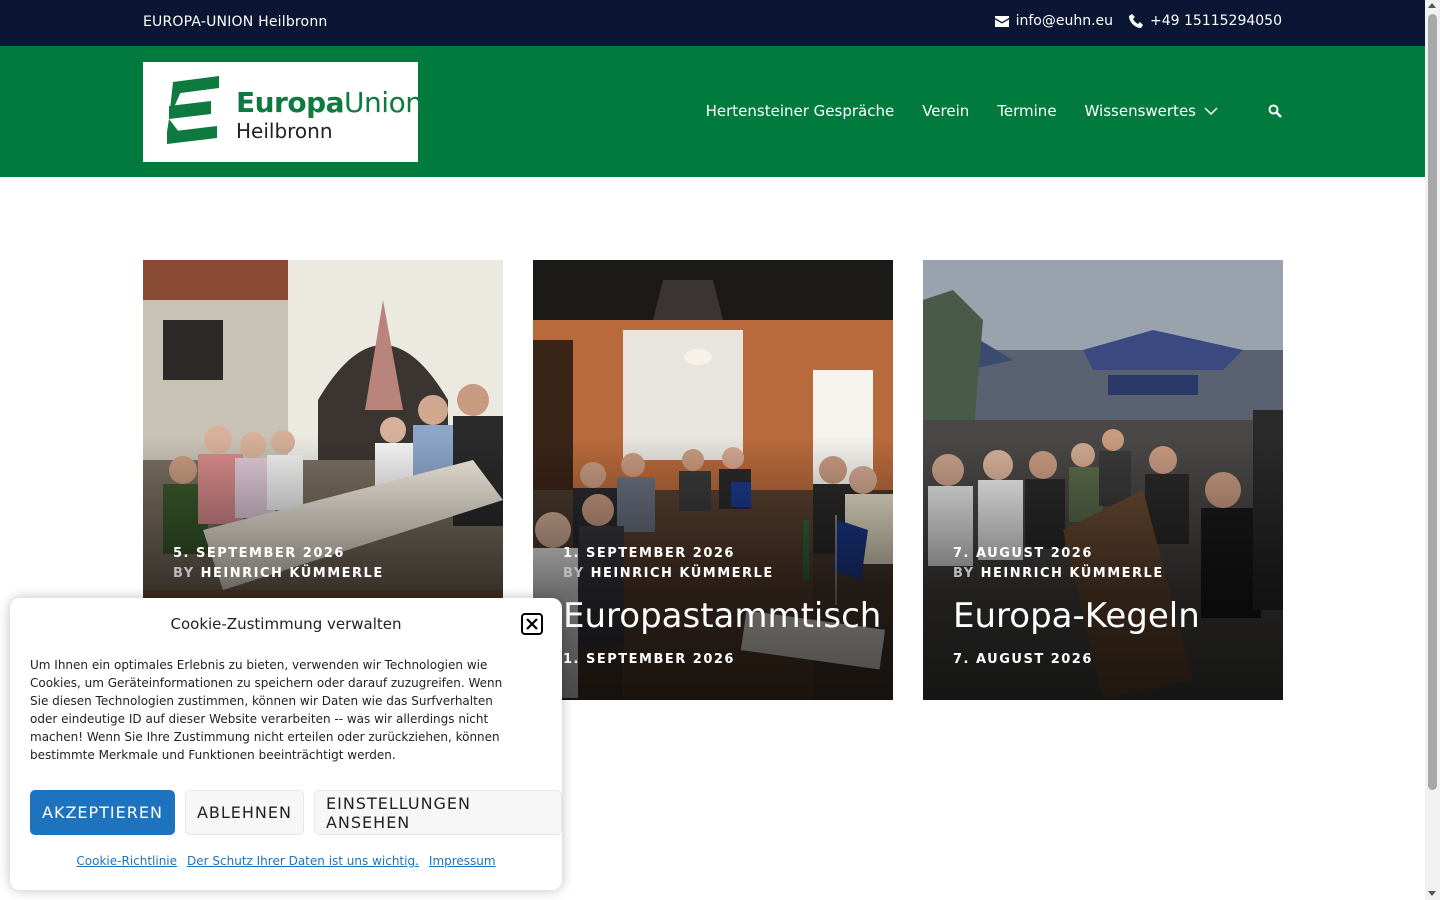  What do you see at coordinates (722, 616) in the screenshot?
I see `post-title: Europastammtisch` at bounding box center [722, 616].